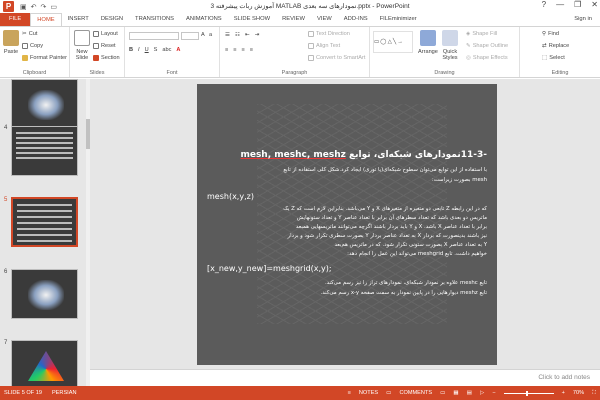 The width and height of the screenshot is (600, 400). I want to click on redo-icon: ↷, so click(44, 7).